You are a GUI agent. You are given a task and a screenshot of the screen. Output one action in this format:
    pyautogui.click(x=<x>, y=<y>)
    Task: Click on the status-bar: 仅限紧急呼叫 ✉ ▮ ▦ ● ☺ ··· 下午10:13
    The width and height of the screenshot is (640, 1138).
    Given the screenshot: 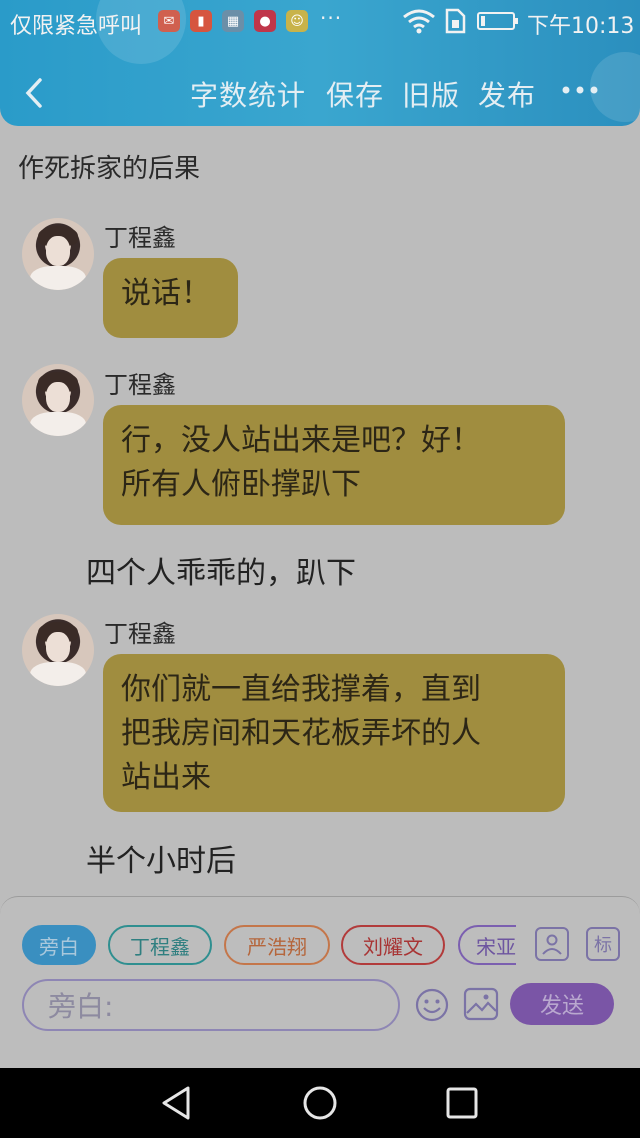 What is the action you would take?
    pyautogui.click(x=320, y=22)
    